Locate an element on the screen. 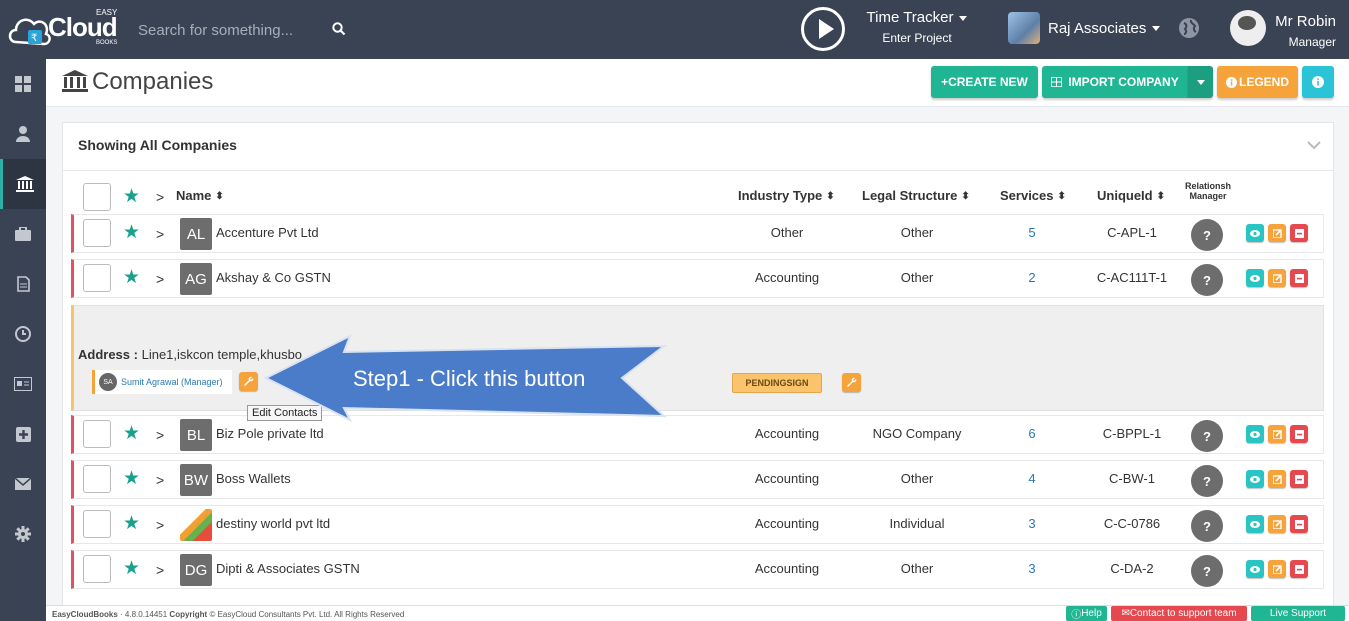  company-name: Akshay & Co GSTN is located at coordinates (273, 277).